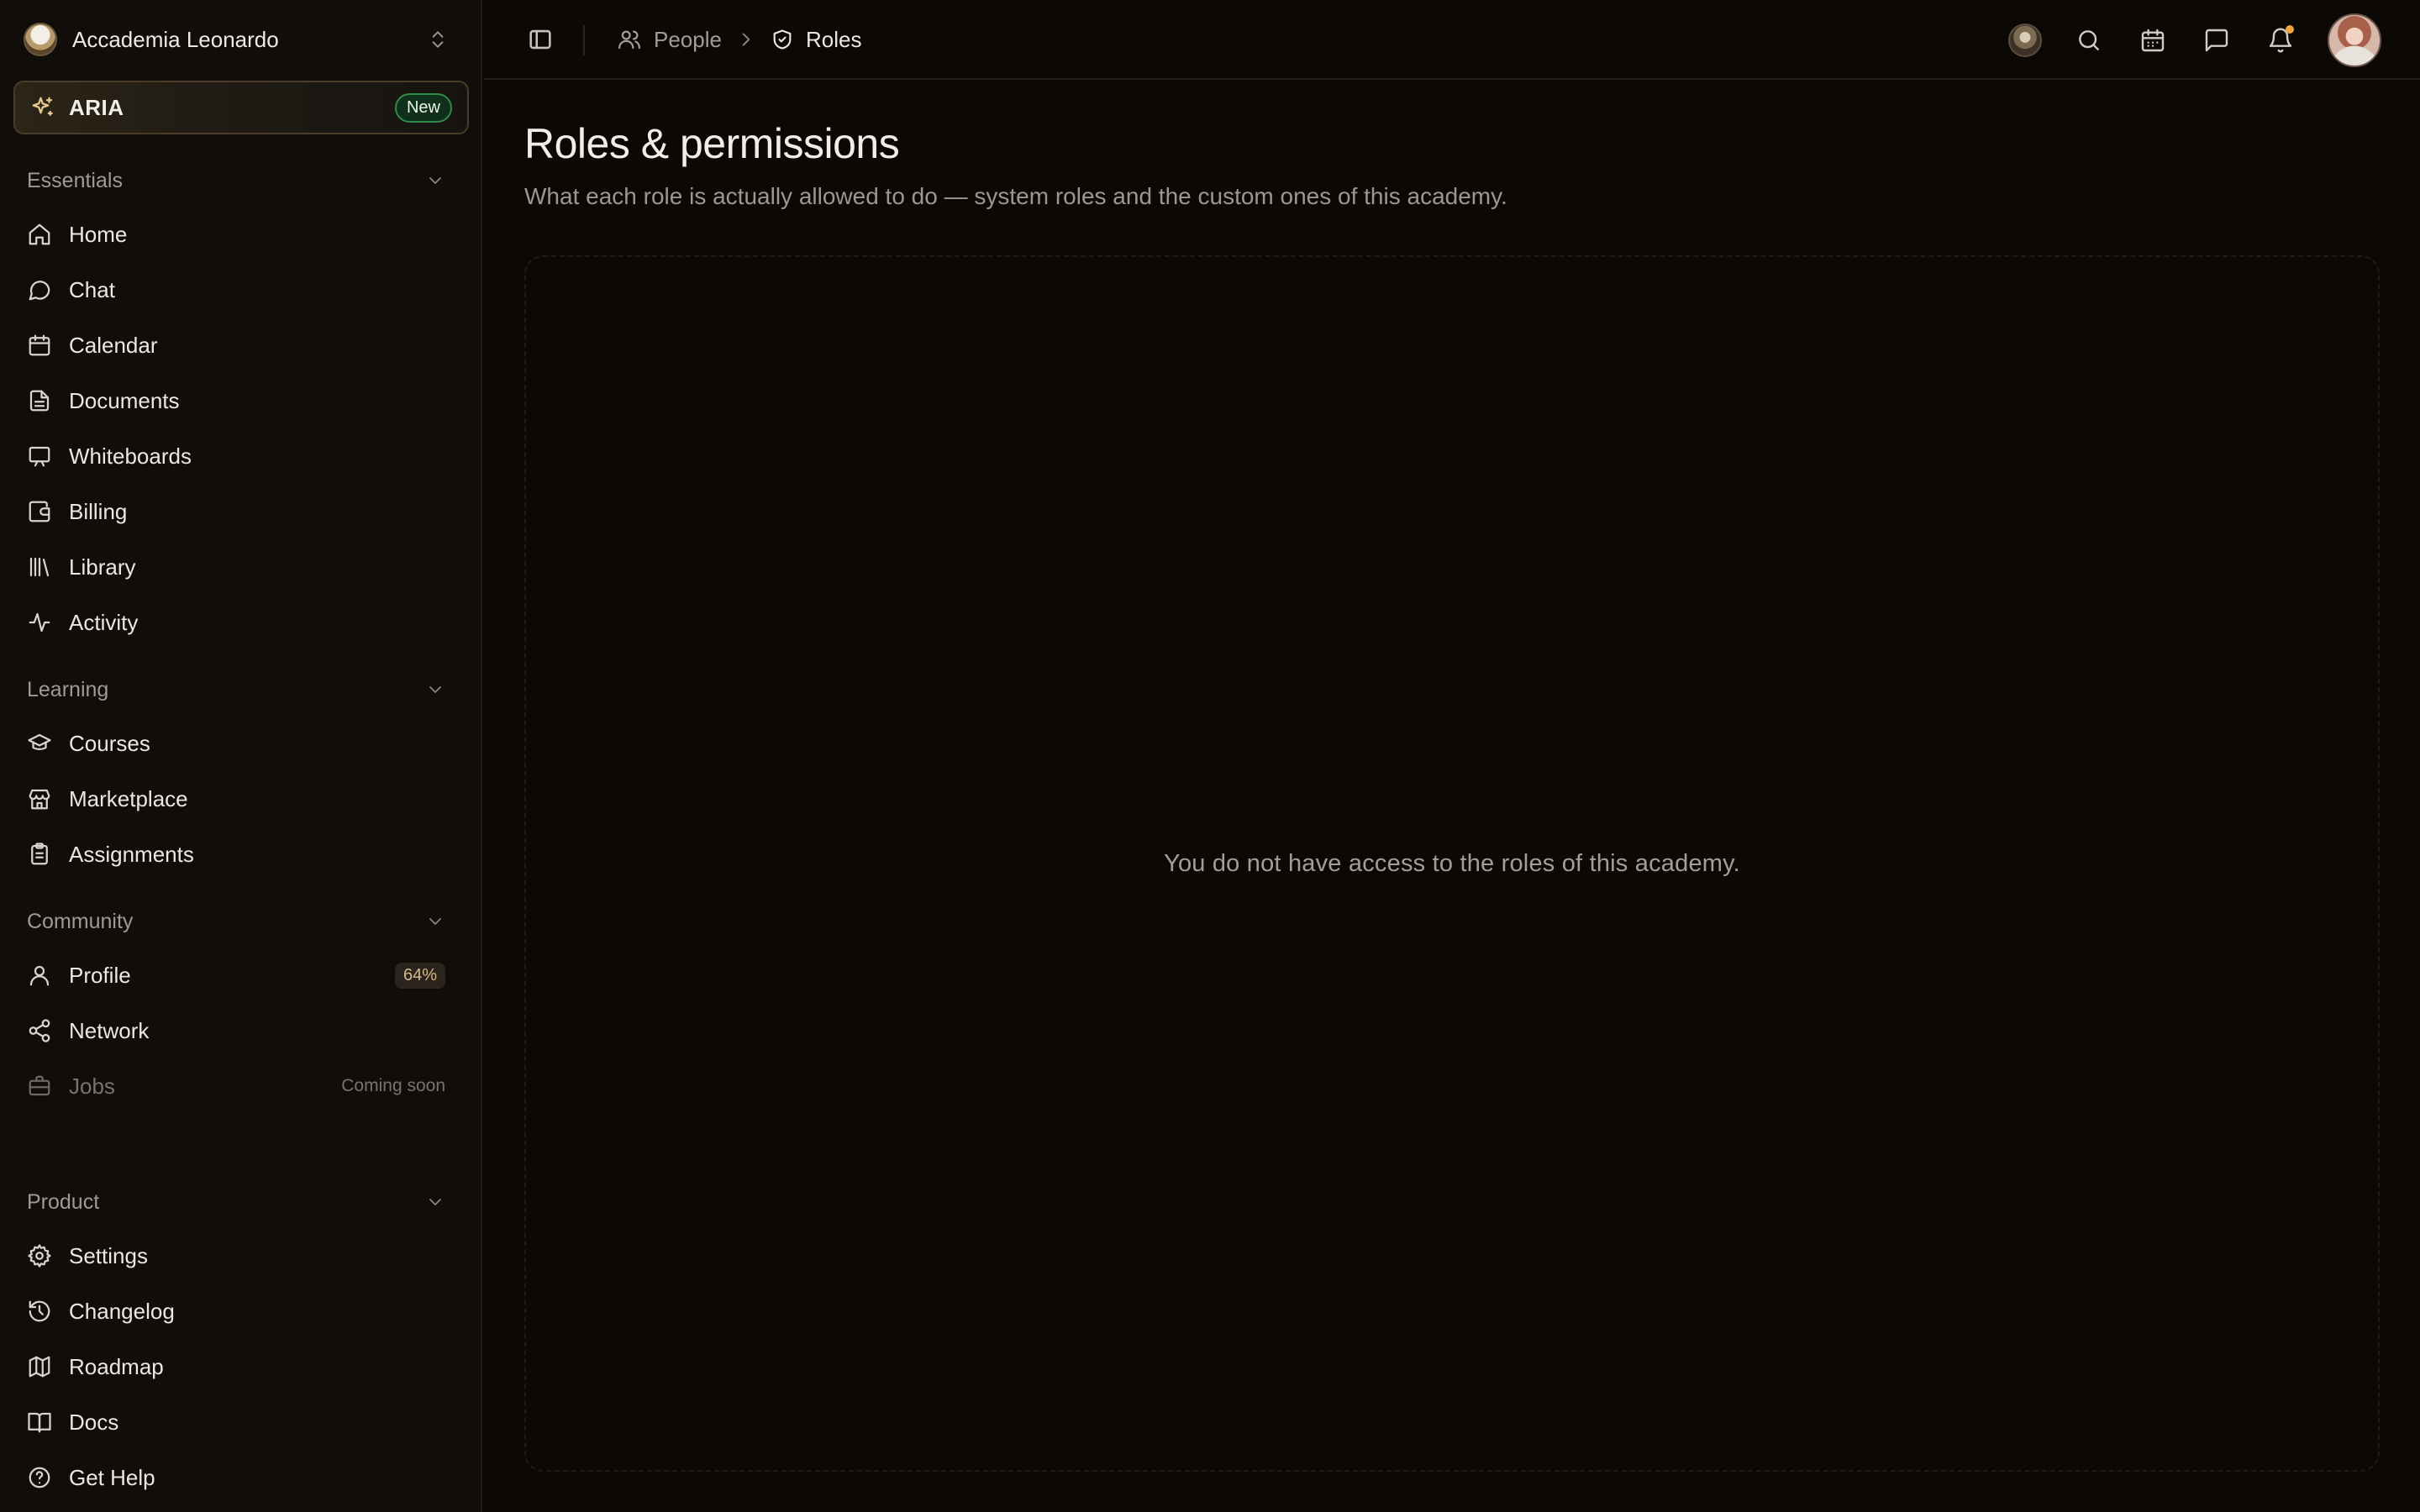 This screenshot has width=2420, height=1512. Describe the element at coordinates (236, 854) in the screenshot. I see `nav-assignments: Assignments` at that location.